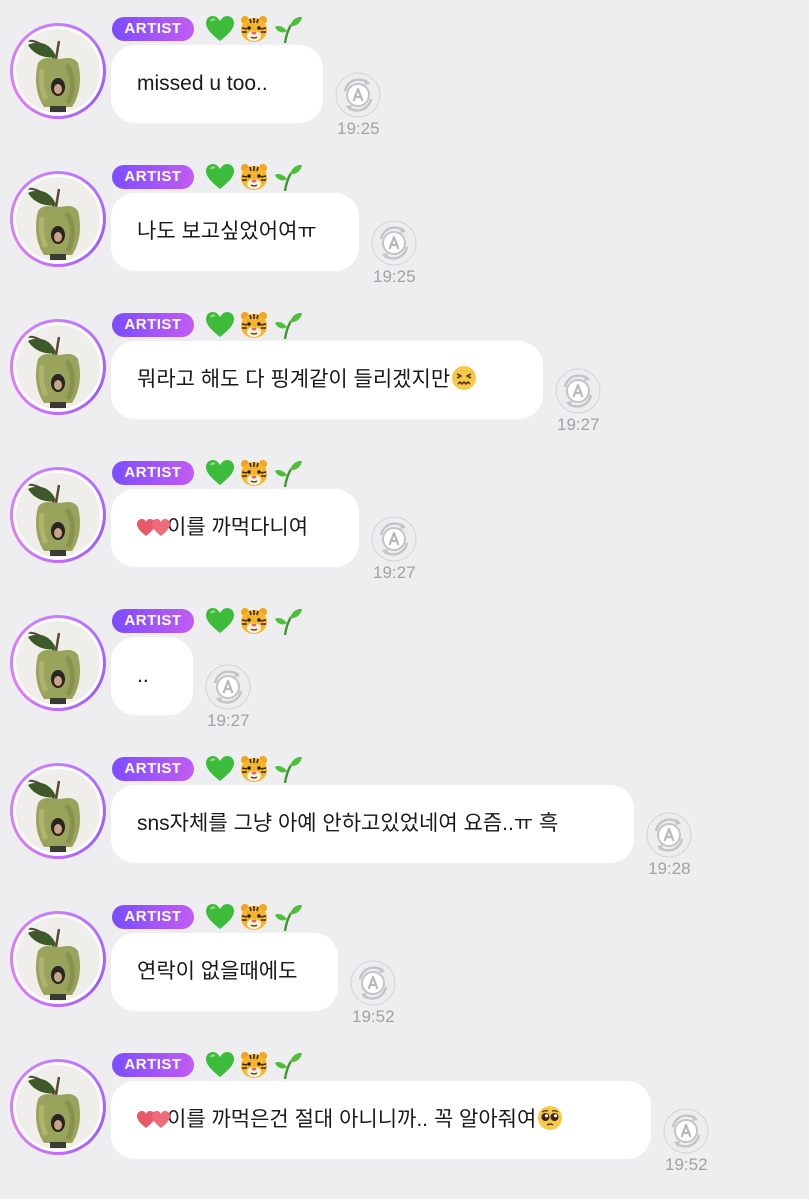 The height and width of the screenshot is (1199, 809). I want to click on message-text: 이를 까먹다니여, so click(238, 527).